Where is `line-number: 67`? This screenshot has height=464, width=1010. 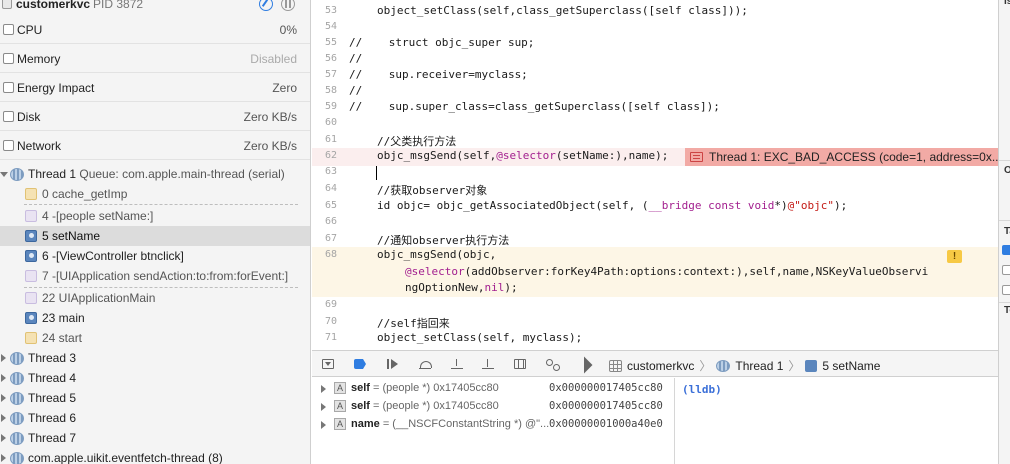
line-number: 67 is located at coordinates (330, 238).